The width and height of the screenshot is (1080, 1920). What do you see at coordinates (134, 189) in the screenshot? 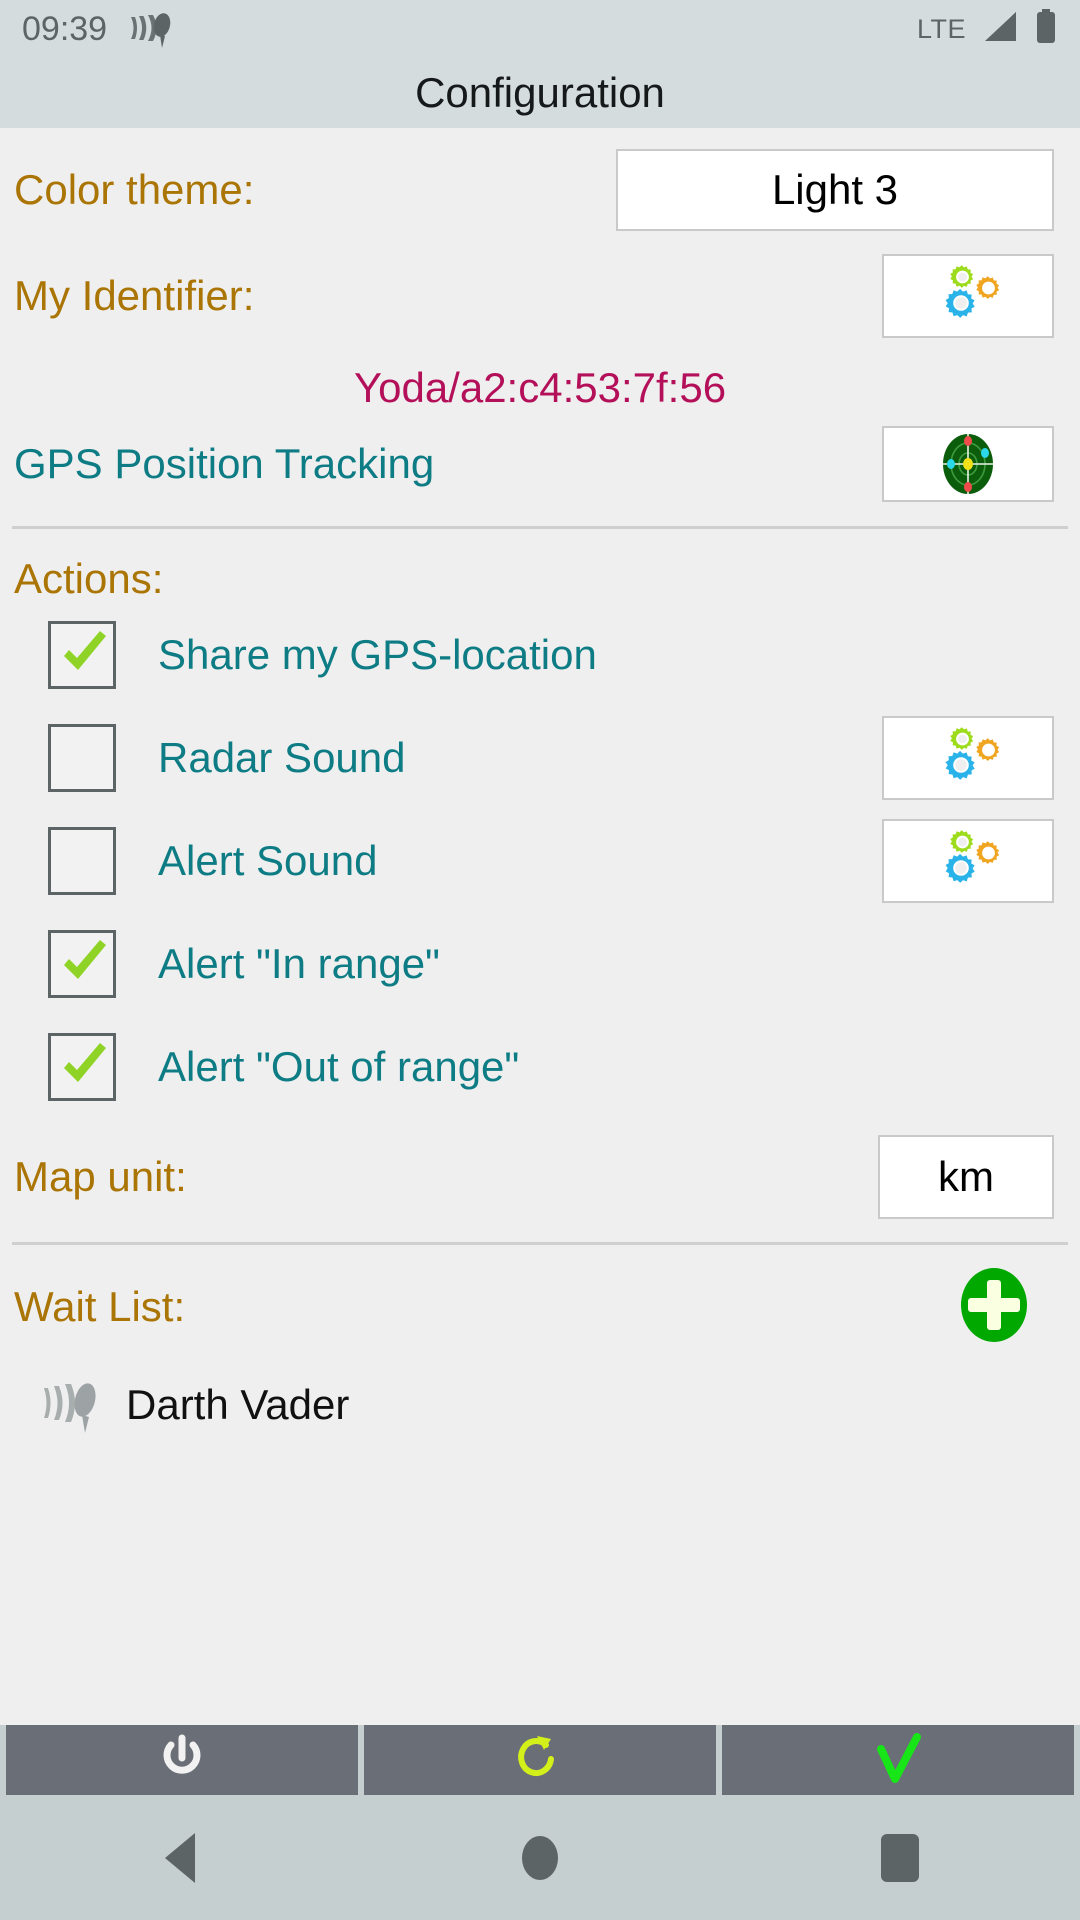
I see `color-theme-label: Color theme:` at bounding box center [134, 189].